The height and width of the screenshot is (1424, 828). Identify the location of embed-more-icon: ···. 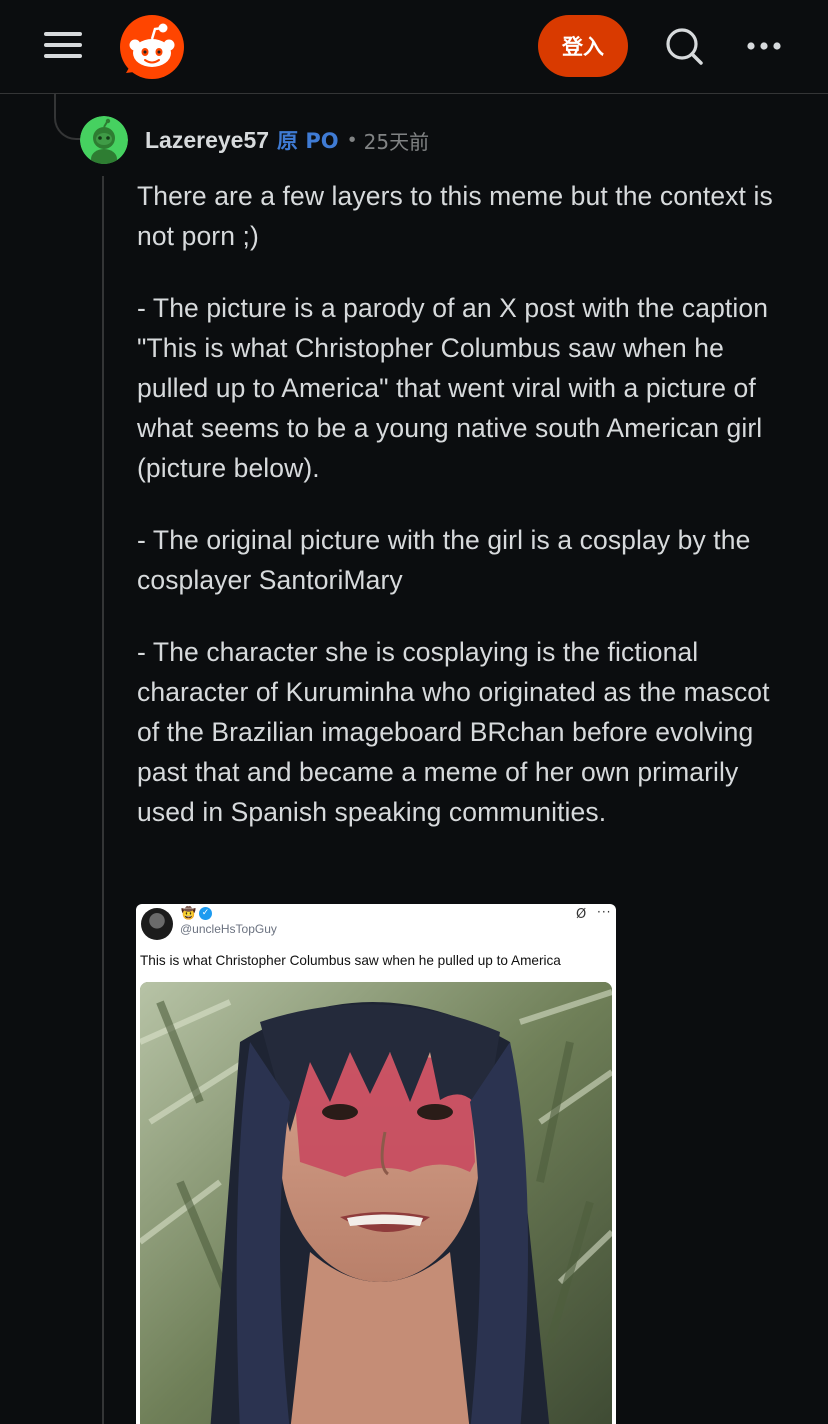
(604, 912).